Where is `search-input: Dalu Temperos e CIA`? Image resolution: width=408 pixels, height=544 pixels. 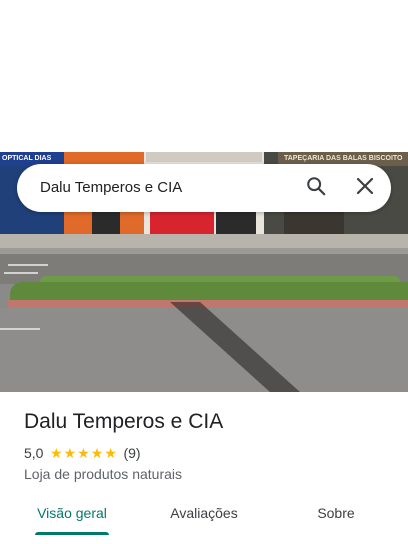 search-input: Dalu Temperos e CIA is located at coordinates (111, 188).